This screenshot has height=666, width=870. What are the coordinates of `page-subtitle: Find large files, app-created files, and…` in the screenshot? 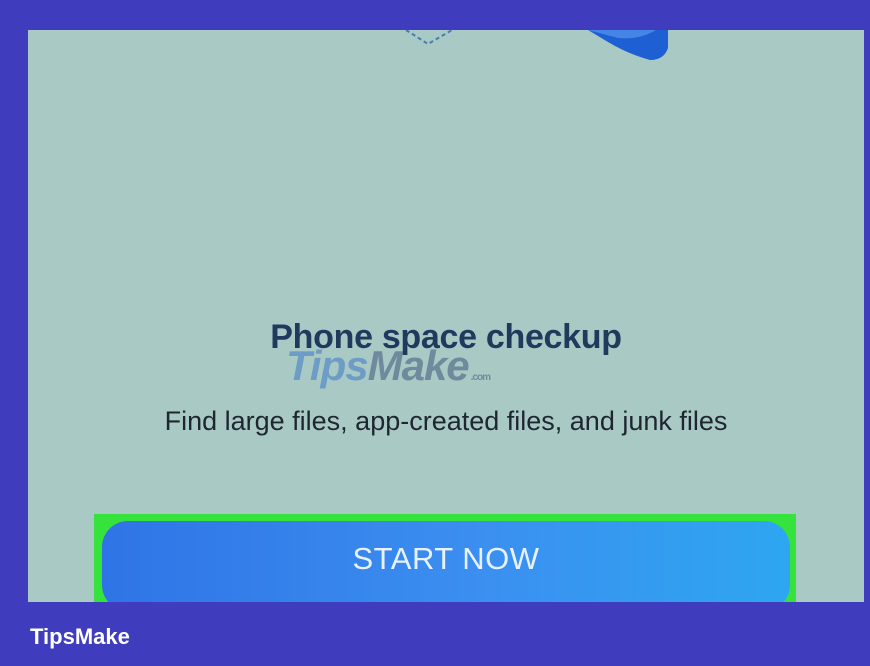 It's located at (446, 421).